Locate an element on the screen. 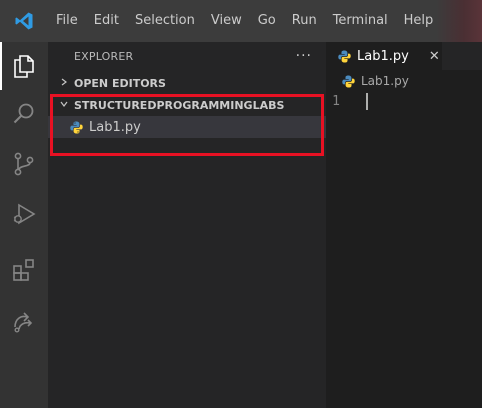  chevron-down-icon is located at coordinates (67, 105).